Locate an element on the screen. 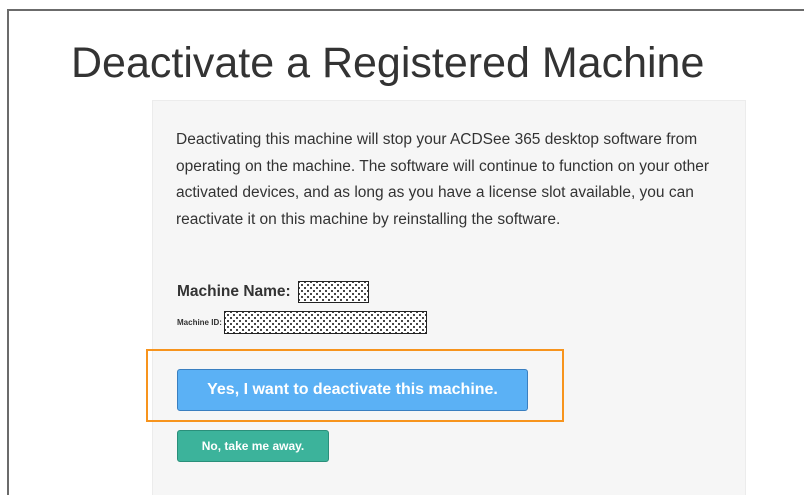  machine-id-redacted-value is located at coordinates (325, 322).